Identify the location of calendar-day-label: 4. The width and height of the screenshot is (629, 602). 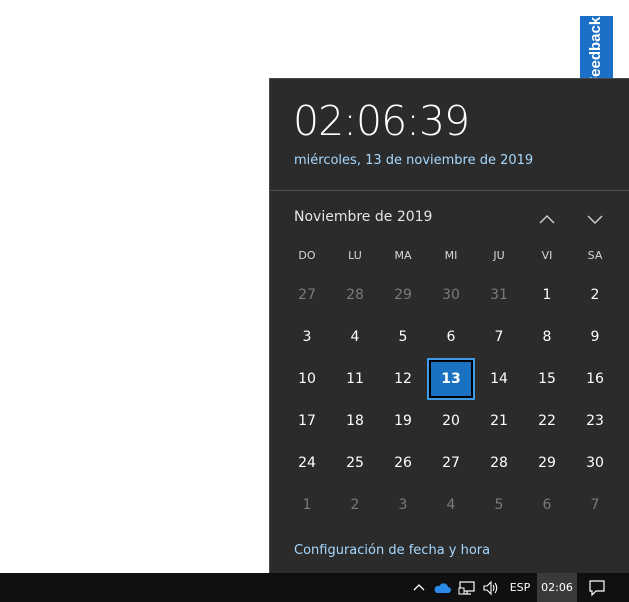
(451, 505).